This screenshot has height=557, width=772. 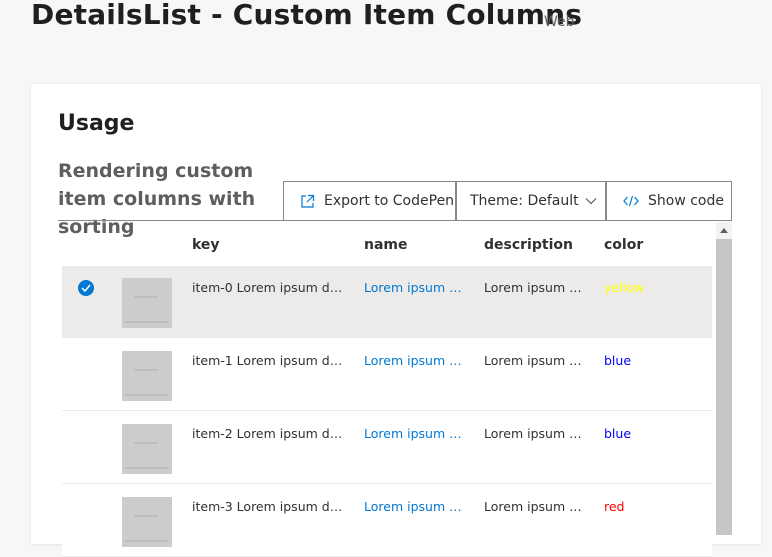 I want to click on chevron-down-icon, so click(x=591, y=201).